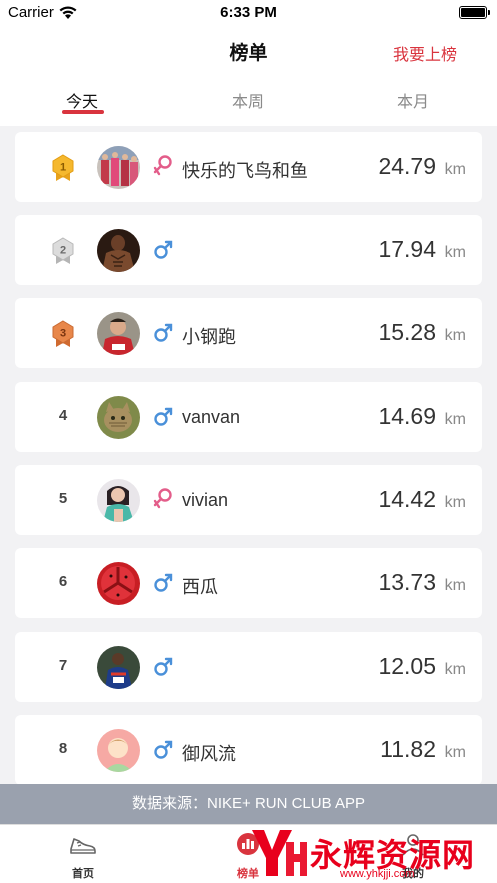 This screenshot has height=883, width=497. I want to click on runner-name: vanvan, so click(211, 417).